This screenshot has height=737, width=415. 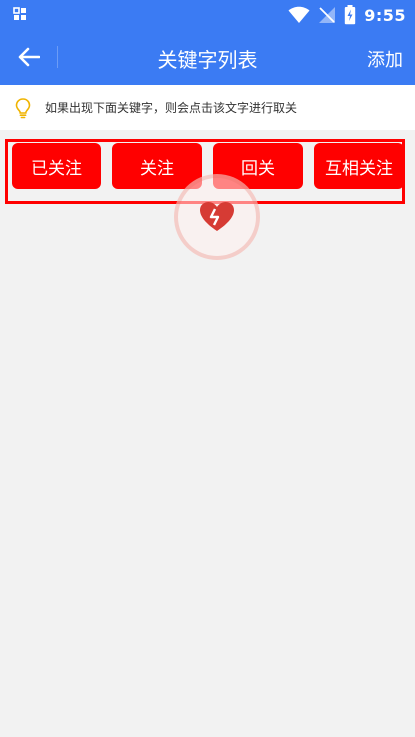 What do you see at coordinates (385, 59) in the screenshot?
I see `add-button: 添加` at bounding box center [385, 59].